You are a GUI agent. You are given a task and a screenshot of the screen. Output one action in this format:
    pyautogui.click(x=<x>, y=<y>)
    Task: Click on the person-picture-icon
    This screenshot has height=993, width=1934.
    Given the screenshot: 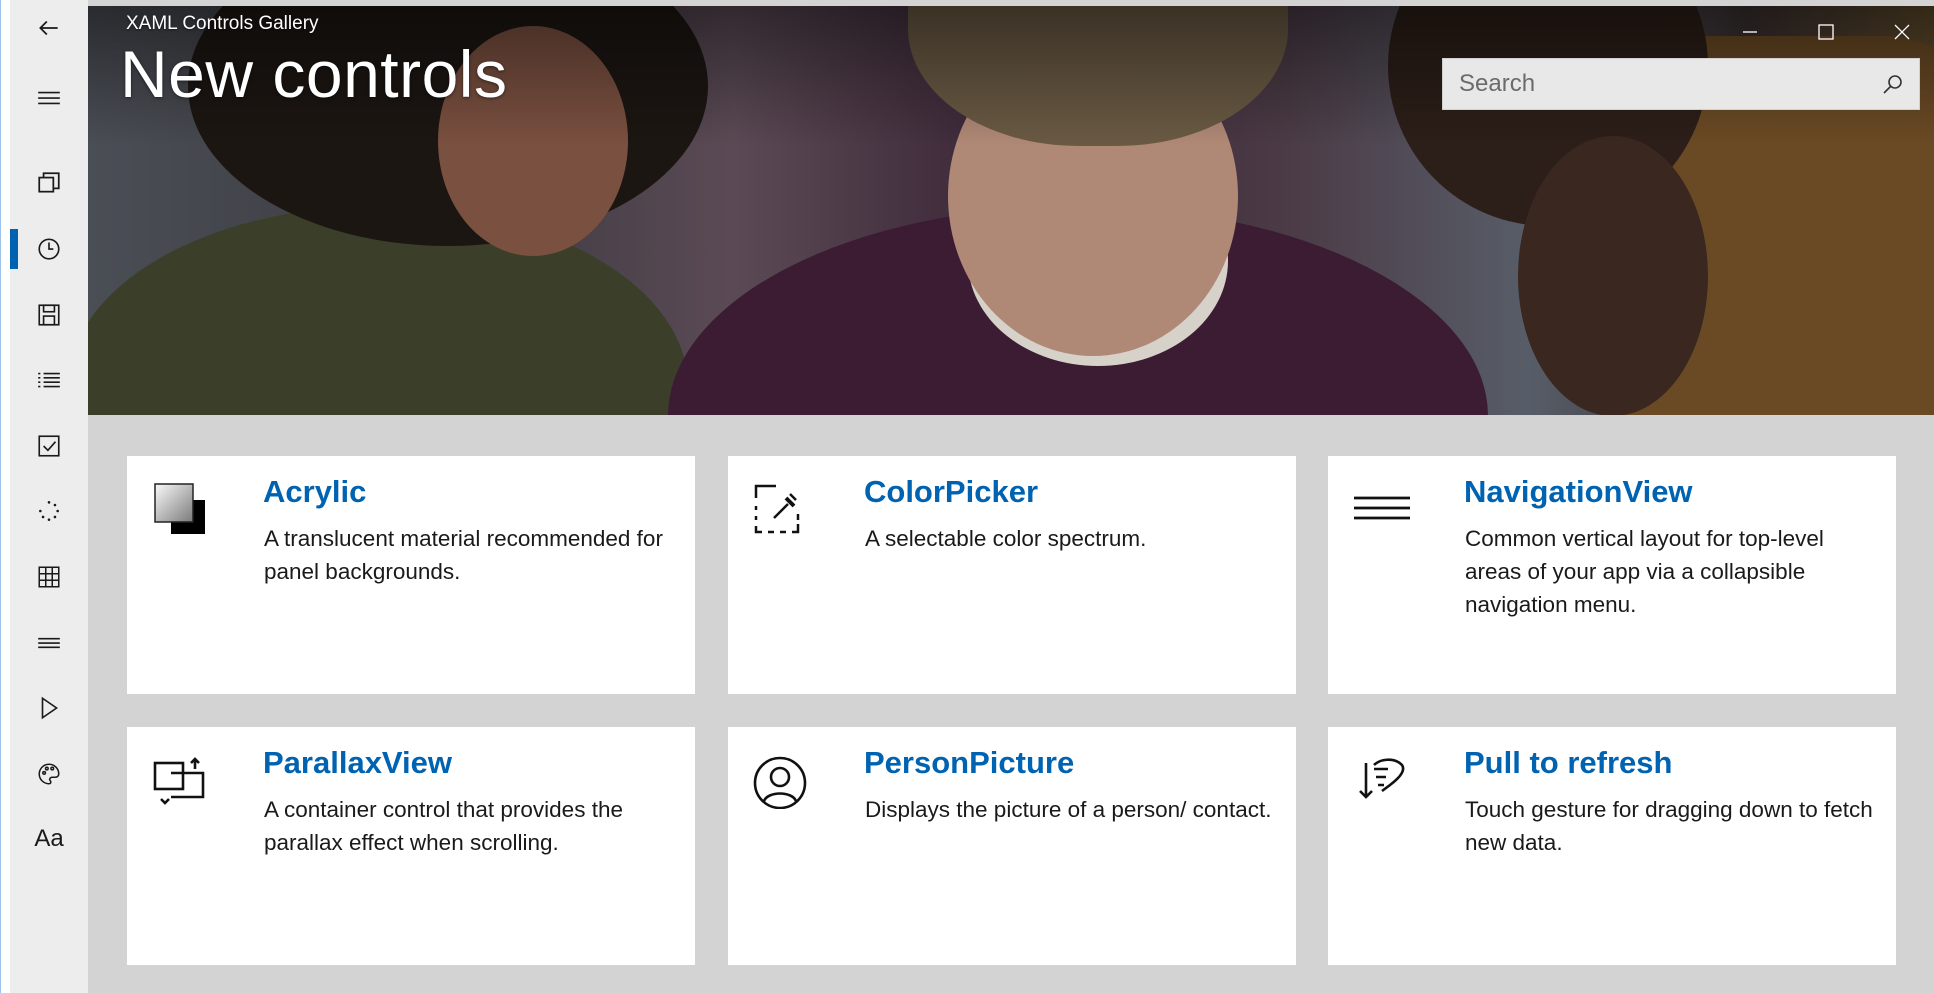 What is the action you would take?
    pyautogui.click(x=780, y=782)
    